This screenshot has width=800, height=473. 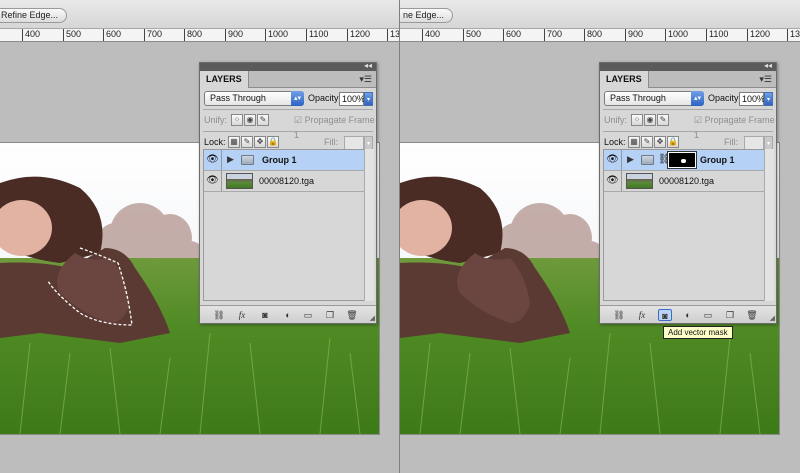 I want to click on tooltip: Add vector mask, so click(x=698, y=332).